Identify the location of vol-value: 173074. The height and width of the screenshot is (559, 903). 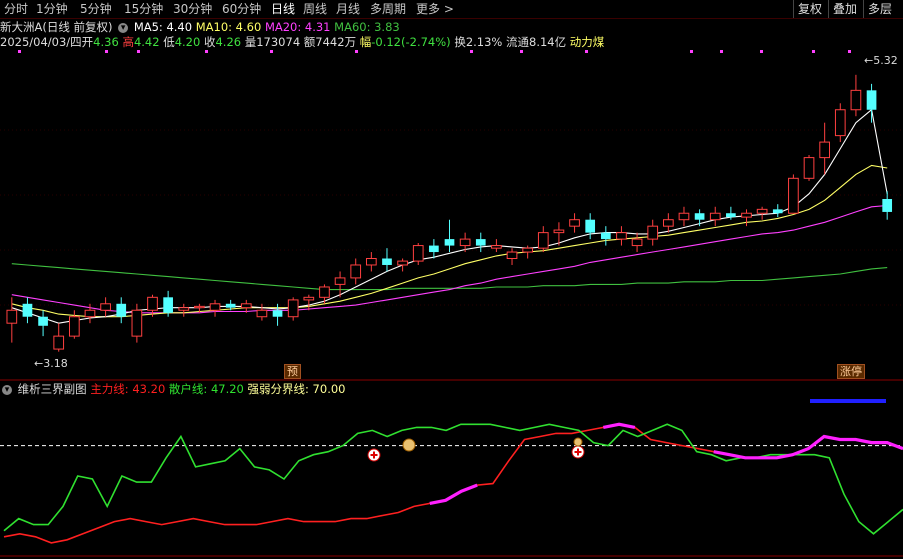
(278, 42).